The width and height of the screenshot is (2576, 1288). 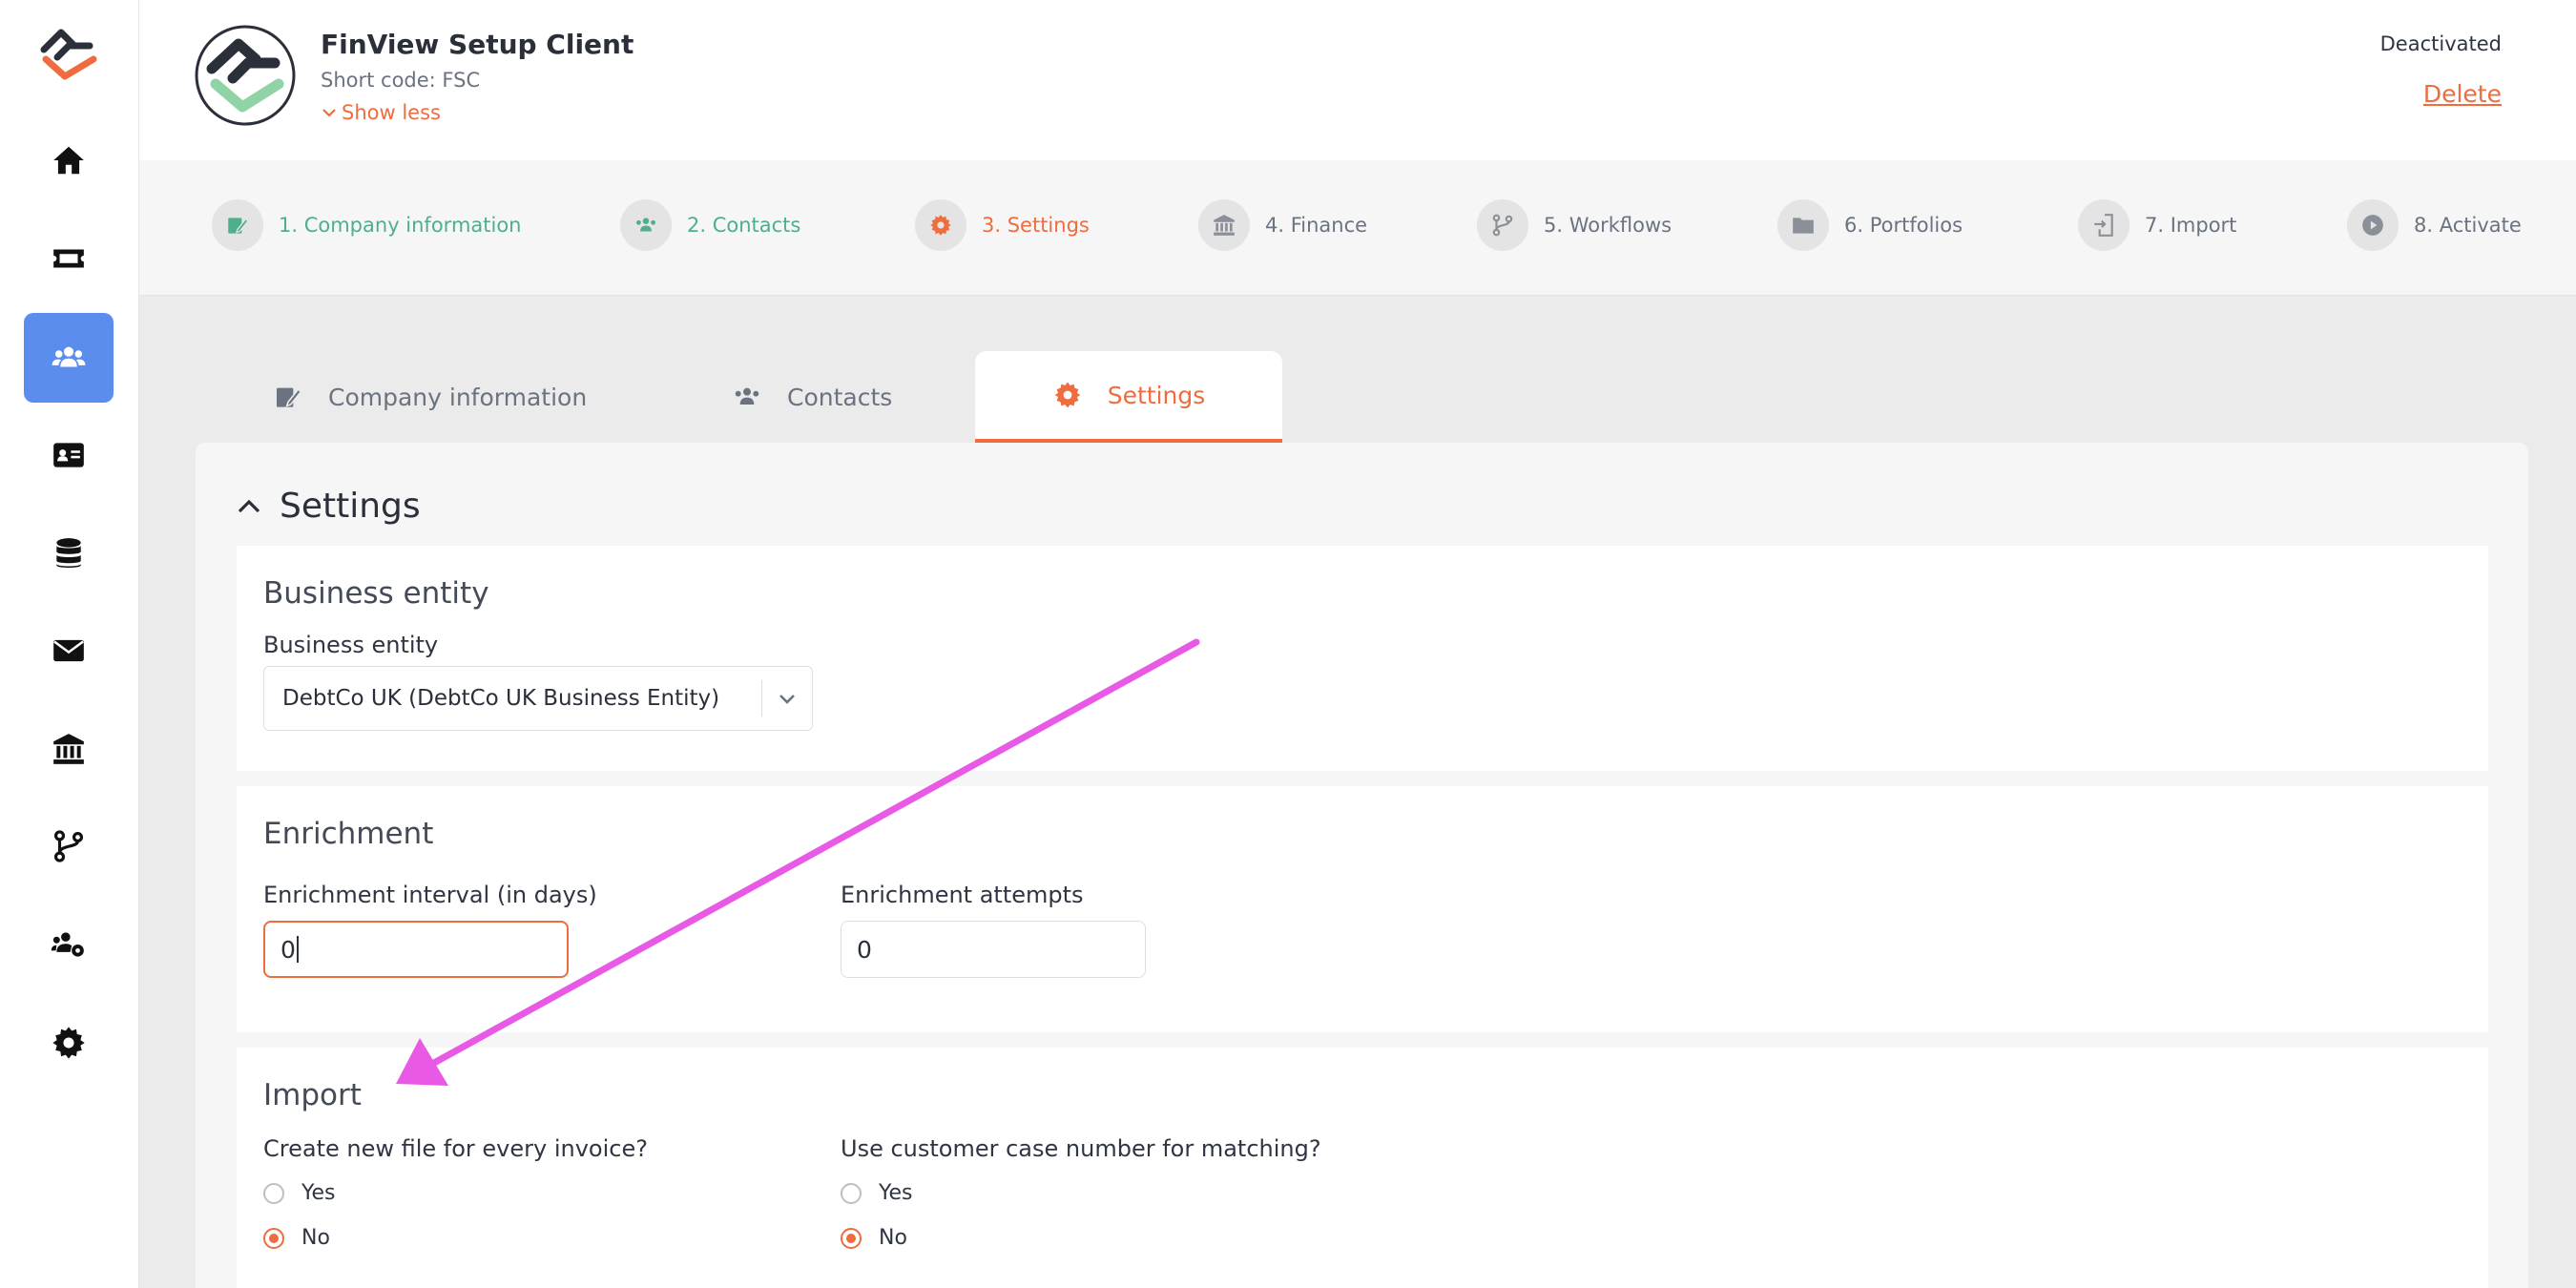 What do you see at coordinates (851, 1238) in the screenshot?
I see `case-number-no-radio` at bounding box center [851, 1238].